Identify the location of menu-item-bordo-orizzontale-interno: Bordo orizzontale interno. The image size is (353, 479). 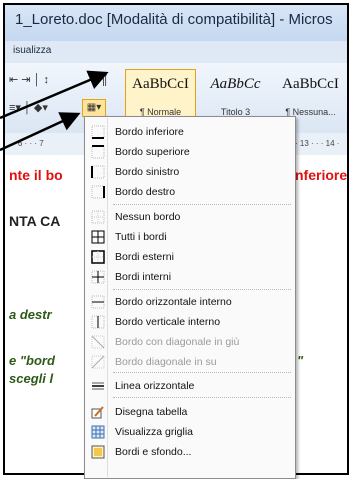
(190, 302).